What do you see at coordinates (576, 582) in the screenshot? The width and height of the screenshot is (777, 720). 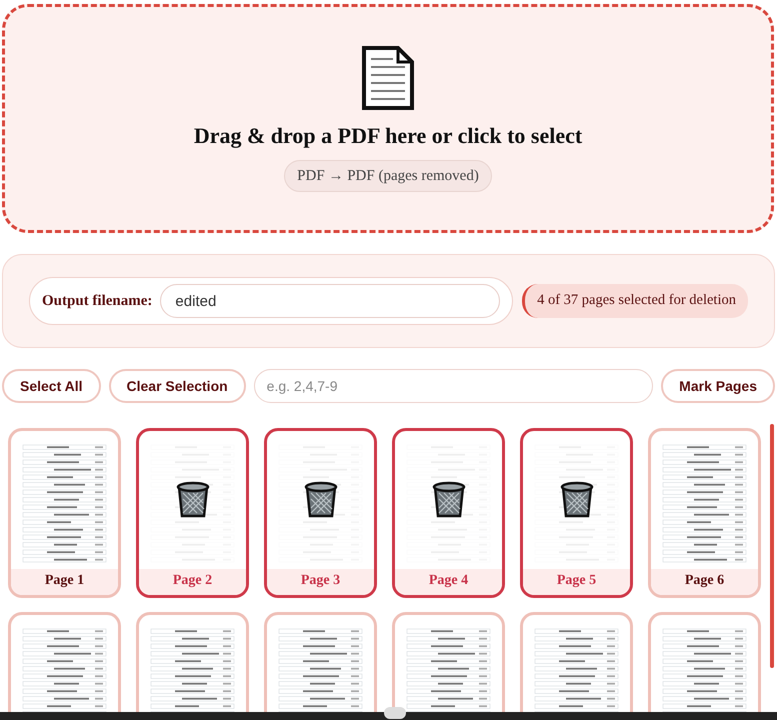 I see `page-label: Page 5` at bounding box center [576, 582].